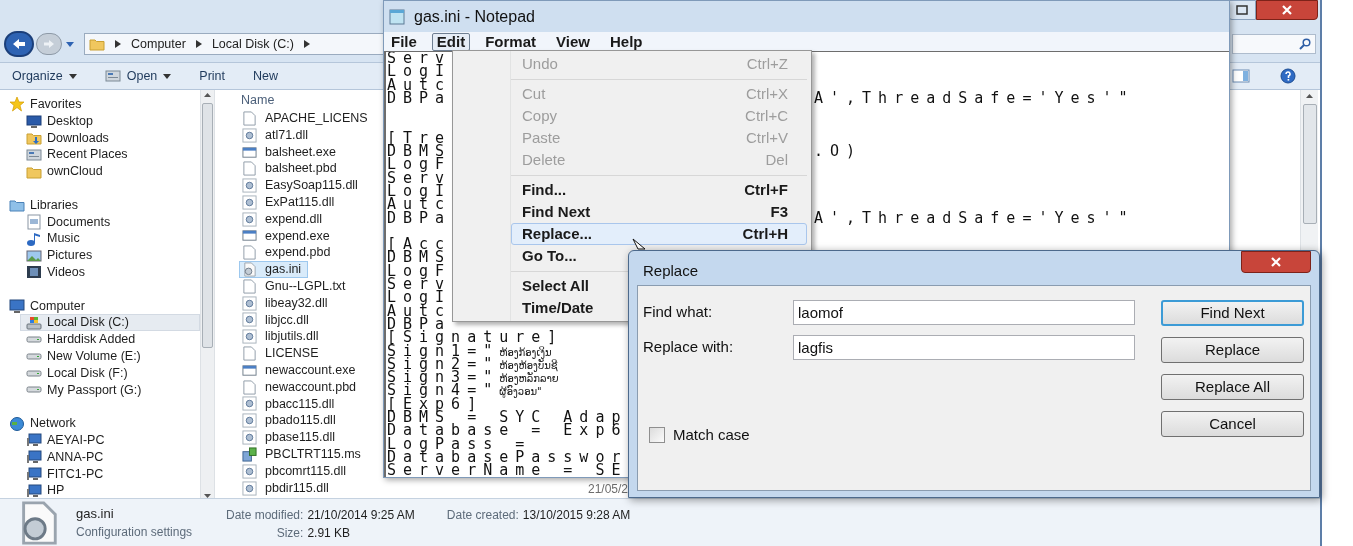  I want to click on listing-entry: pbcomrt115.dll, so click(296, 471).